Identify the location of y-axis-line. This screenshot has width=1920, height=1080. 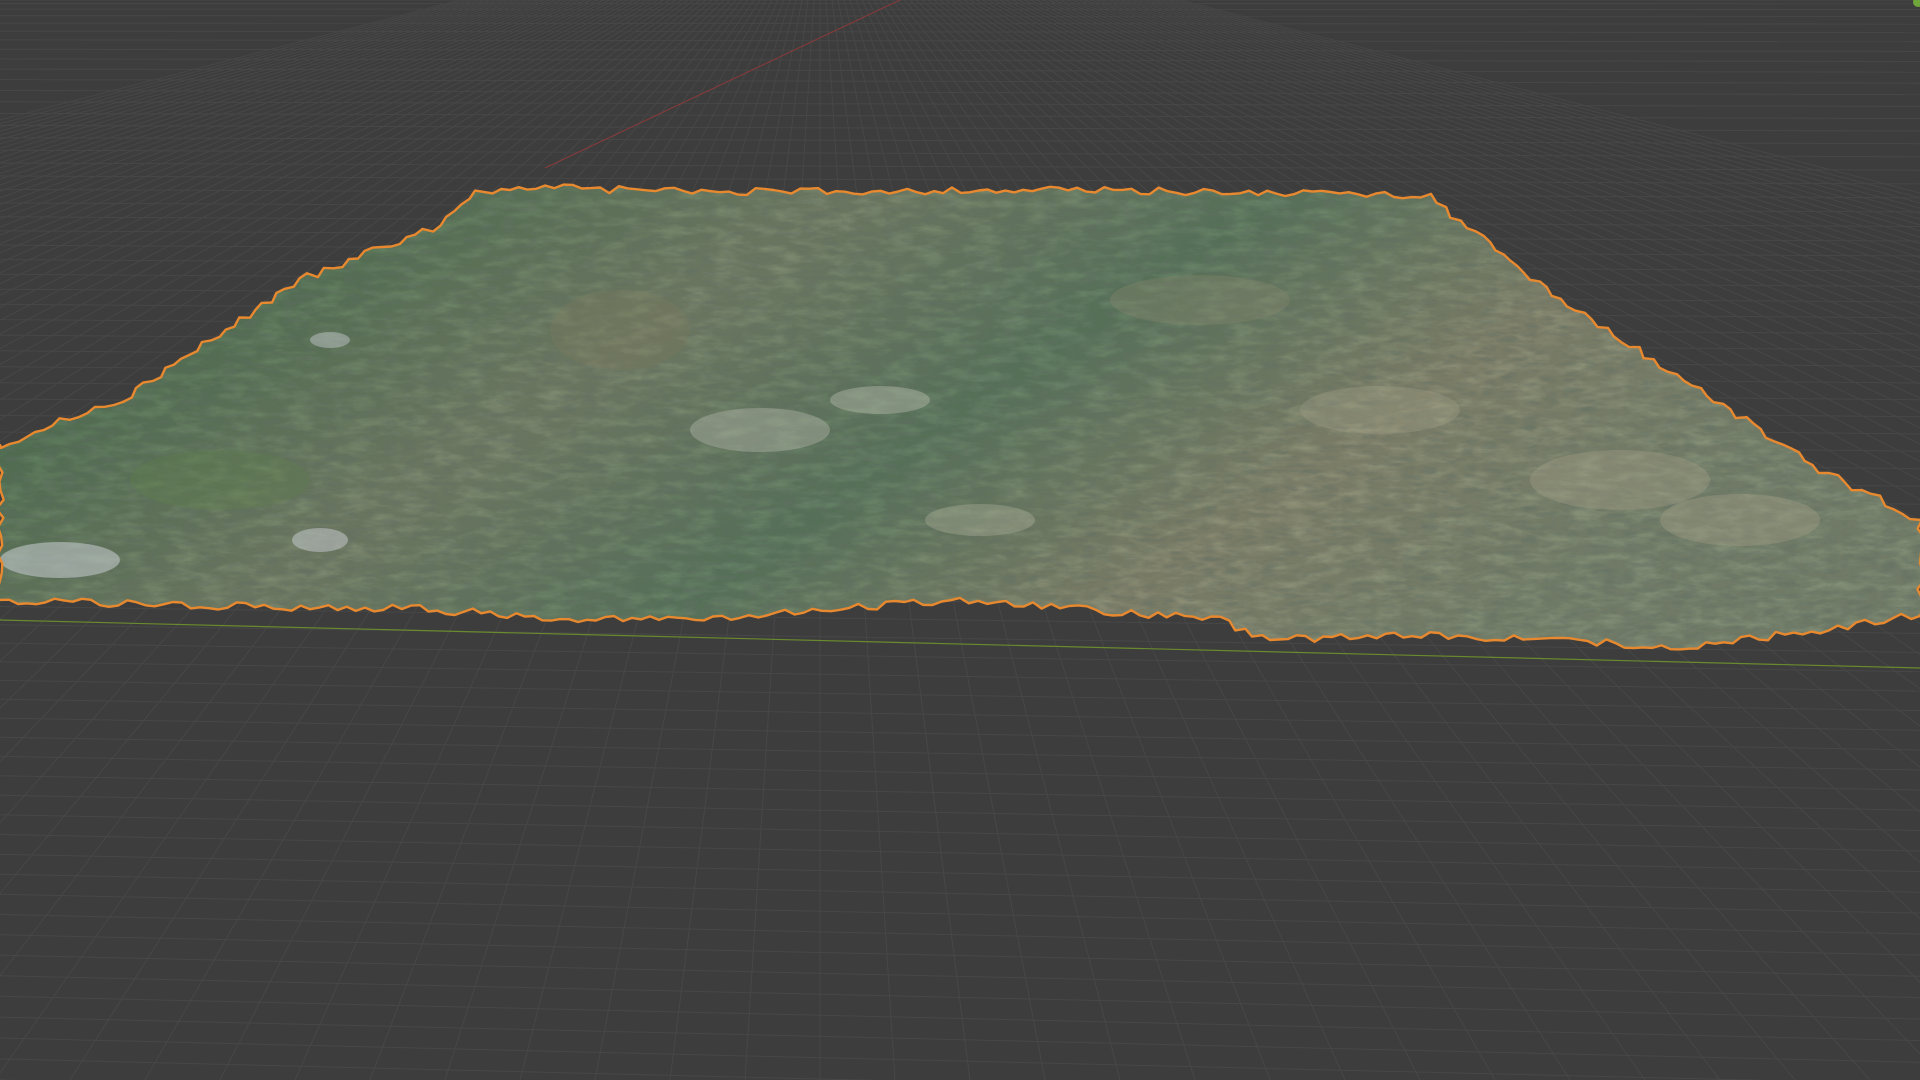
(722, 84).